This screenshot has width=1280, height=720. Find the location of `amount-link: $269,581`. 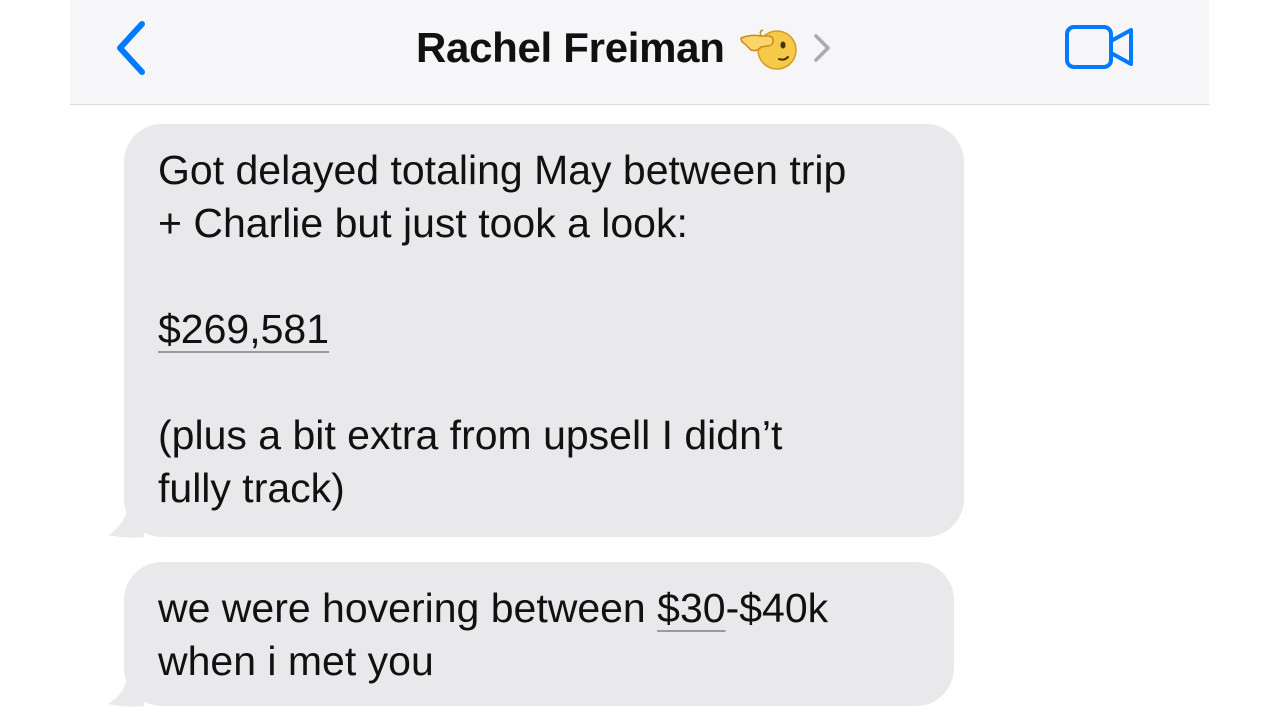

amount-link: $269,581 is located at coordinates (243, 329).